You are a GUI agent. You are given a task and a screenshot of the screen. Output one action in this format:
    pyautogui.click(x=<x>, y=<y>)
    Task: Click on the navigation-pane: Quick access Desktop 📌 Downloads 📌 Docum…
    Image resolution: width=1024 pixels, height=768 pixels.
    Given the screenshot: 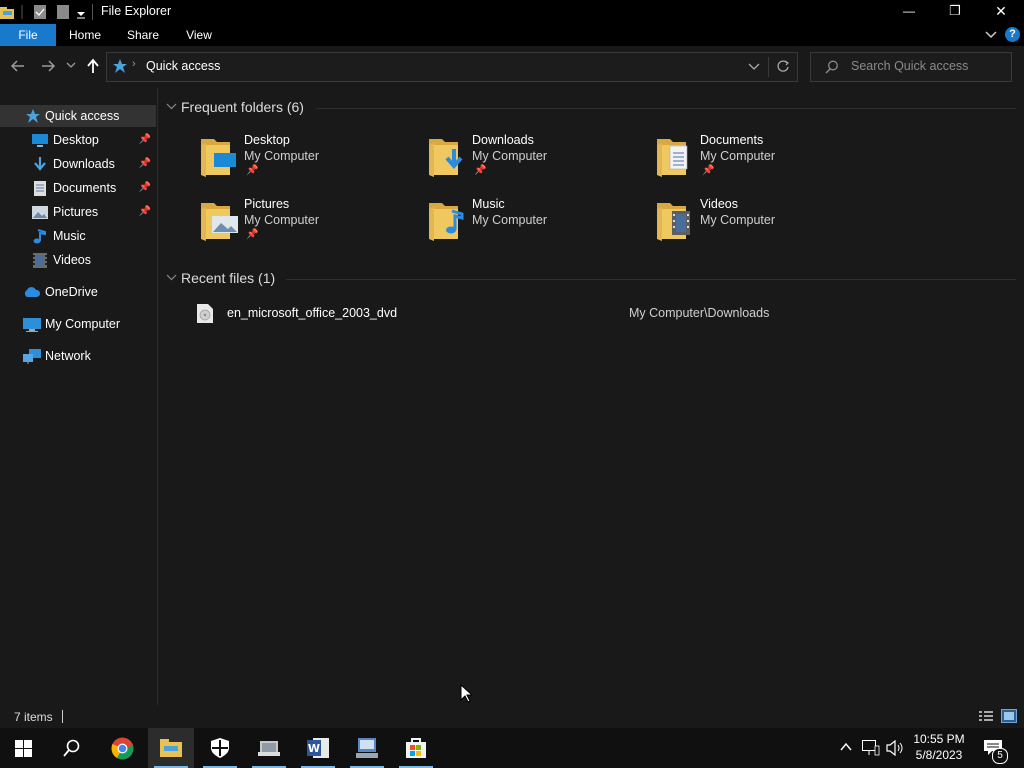 What is the action you would take?
    pyautogui.click(x=79, y=396)
    